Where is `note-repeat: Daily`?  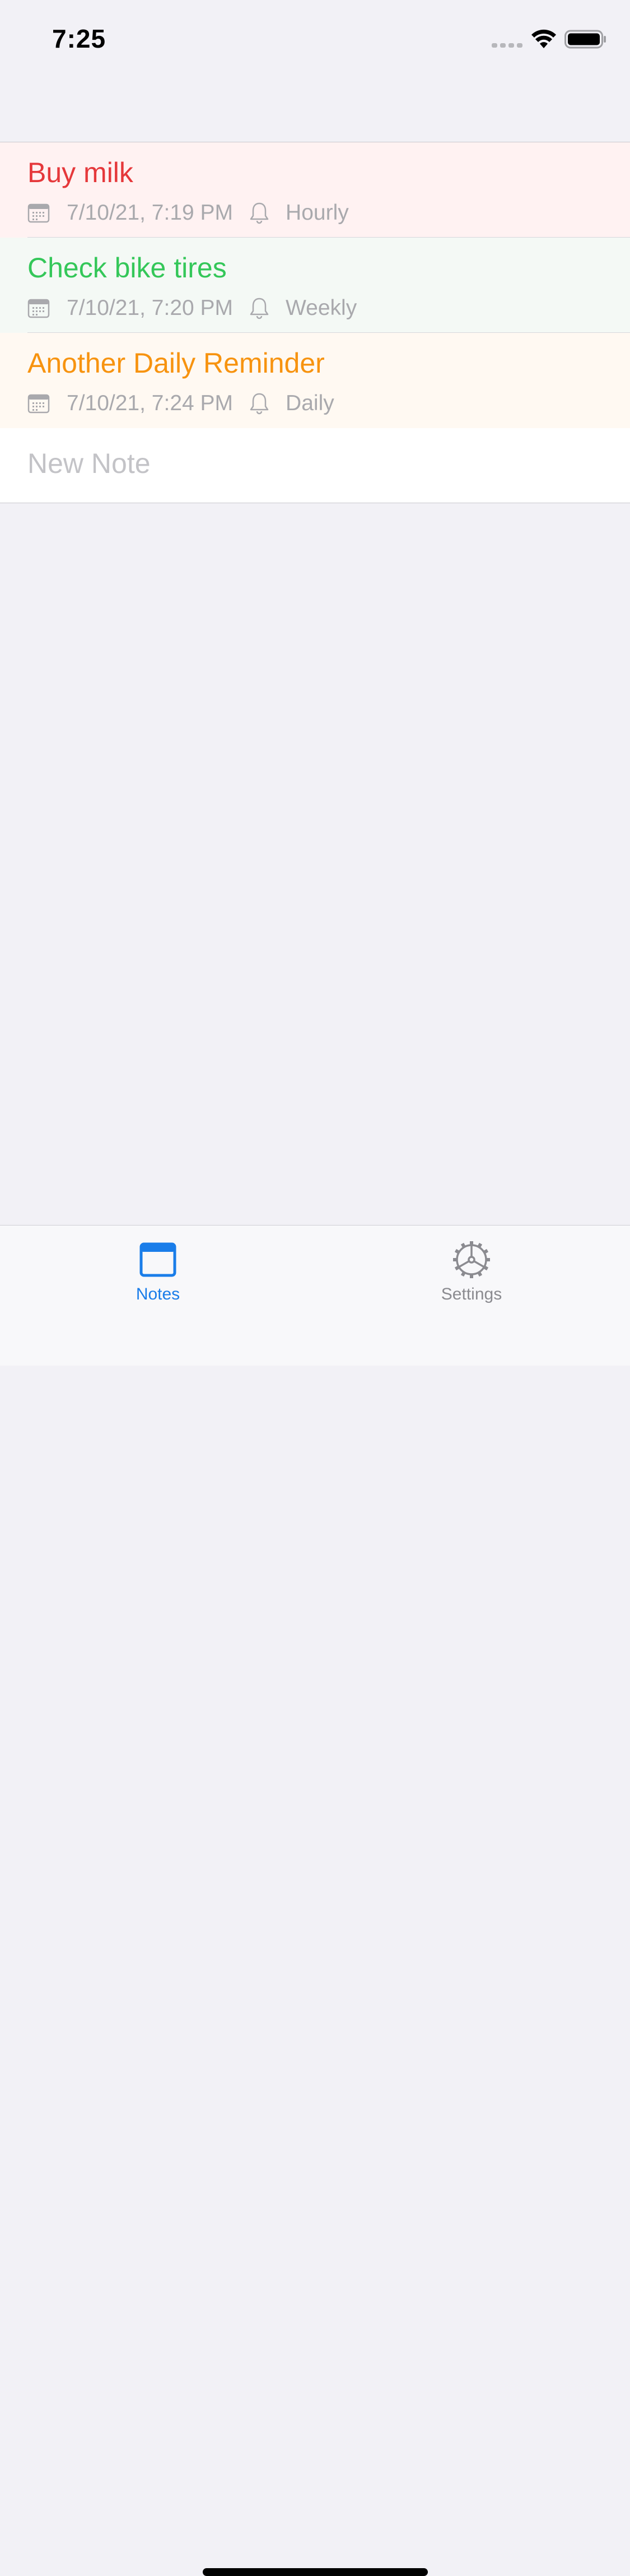
note-repeat: Daily is located at coordinates (310, 403).